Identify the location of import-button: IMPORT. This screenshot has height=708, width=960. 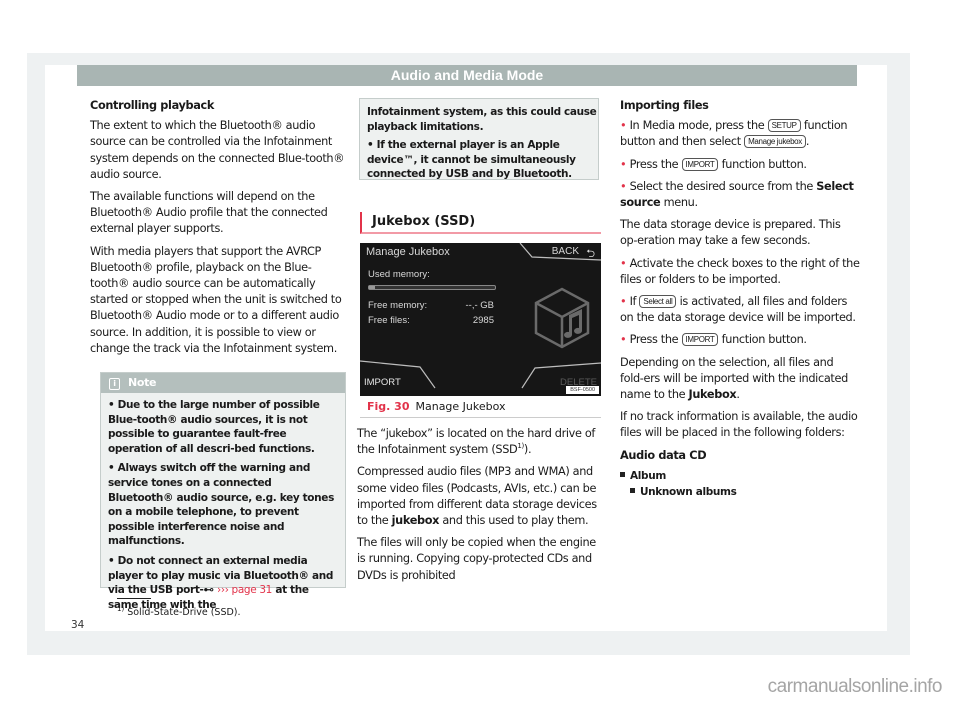
(382, 382).